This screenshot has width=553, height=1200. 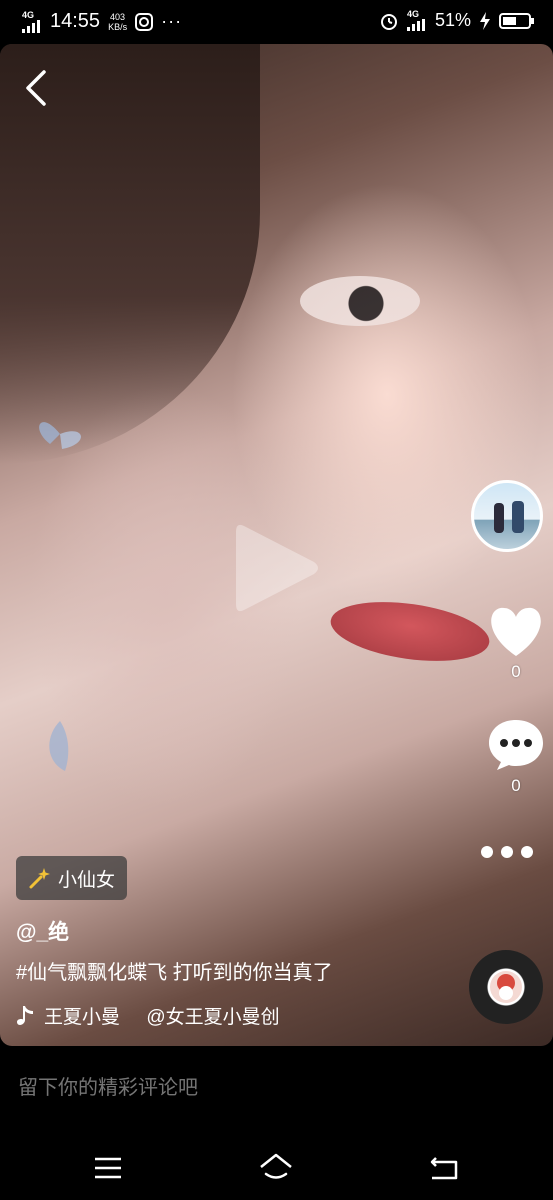 I want to click on network-speed: 403 KB/s, so click(x=117, y=22).